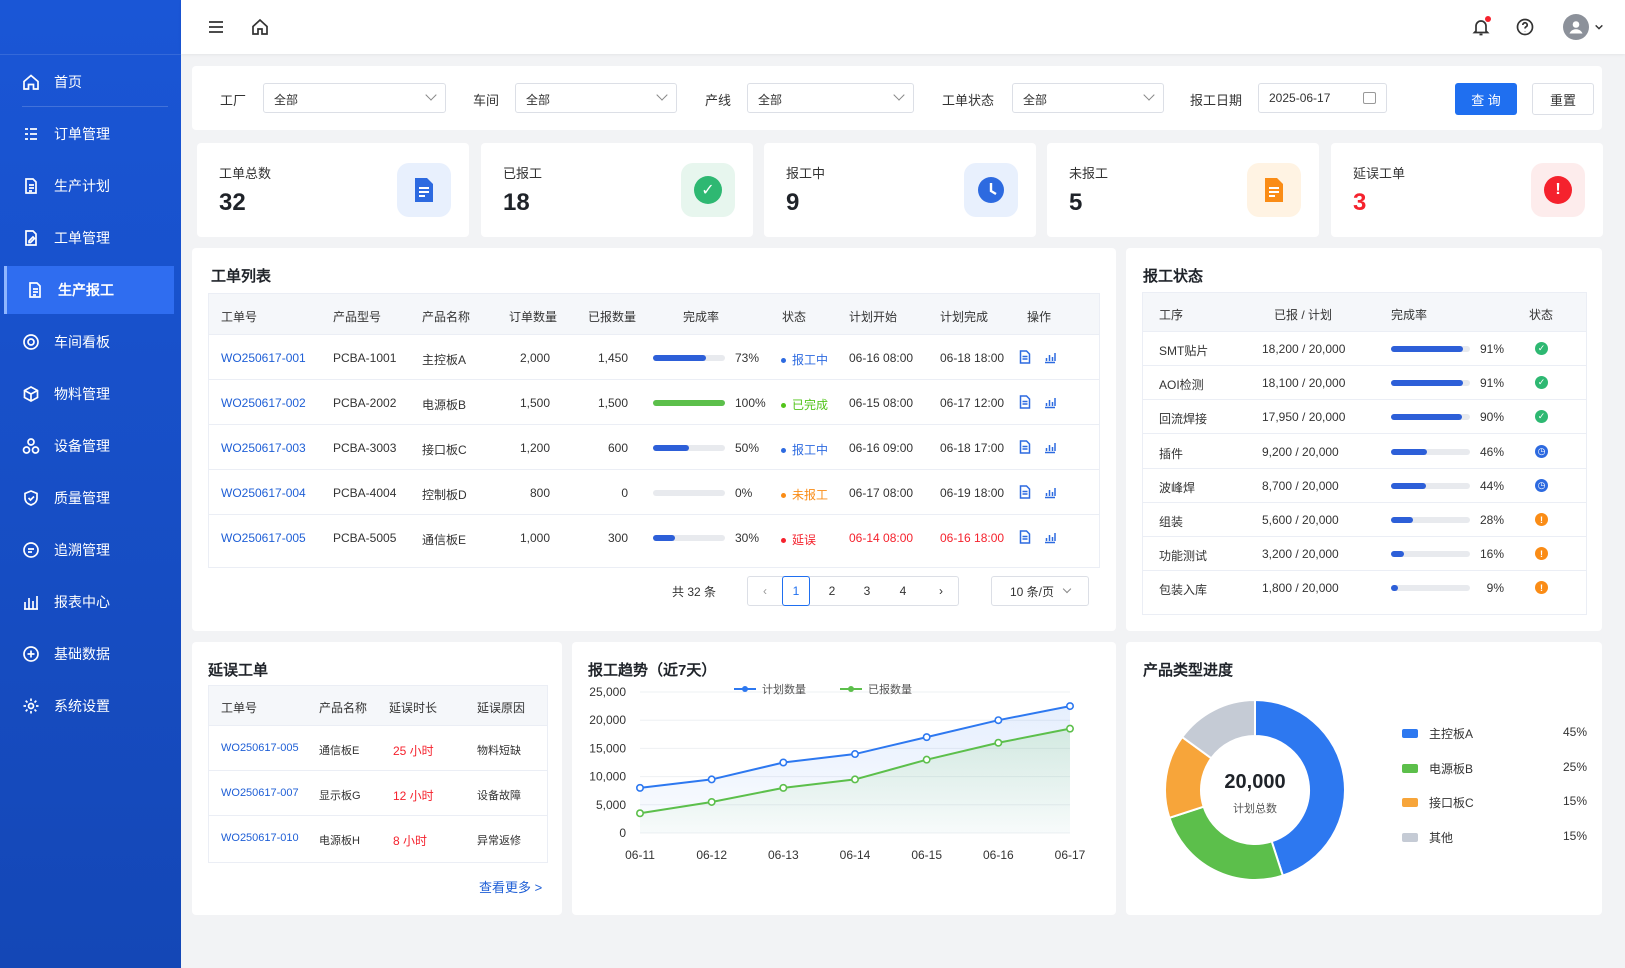  Describe the element at coordinates (1088, 98) in the screenshot. I see `status-select: 全部` at that location.